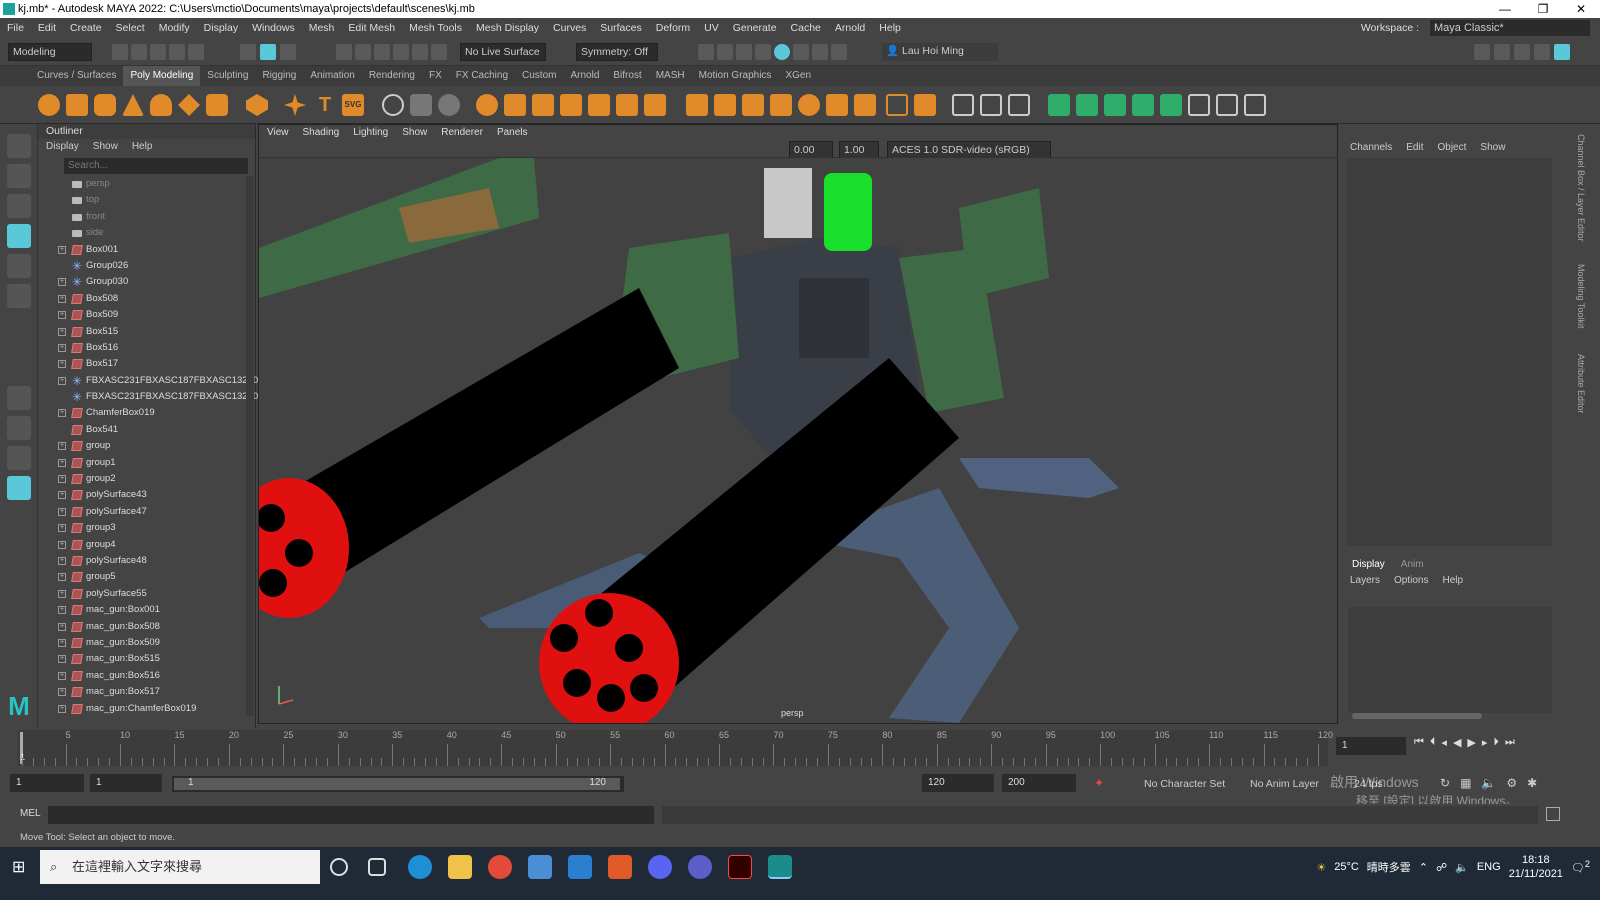 This screenshot has height=900, width=1600. What do you see at coordinates (370, 132) in the screenshot?
I see `viewport-menu-lighting: Lighting` at bounding box center [370, 132].